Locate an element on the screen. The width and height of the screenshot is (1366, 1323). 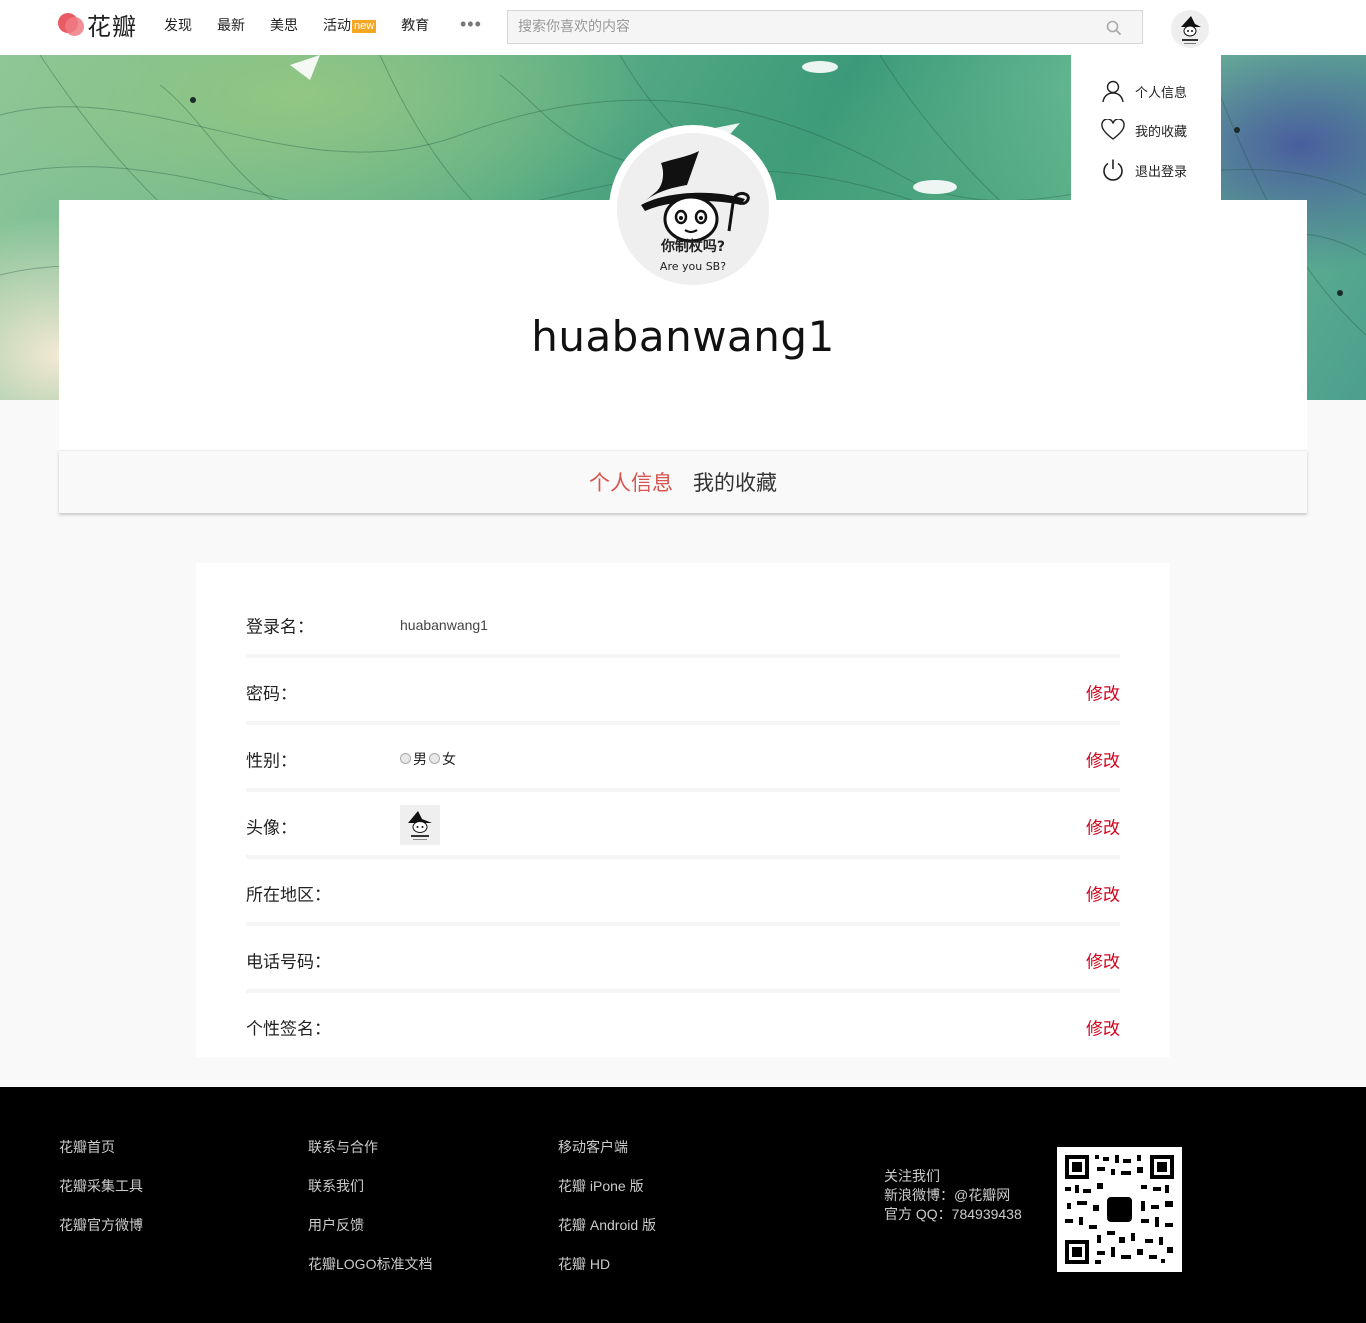
footer-link-collector: 花瓣采集工具 is located at coordinates (101, 1195).